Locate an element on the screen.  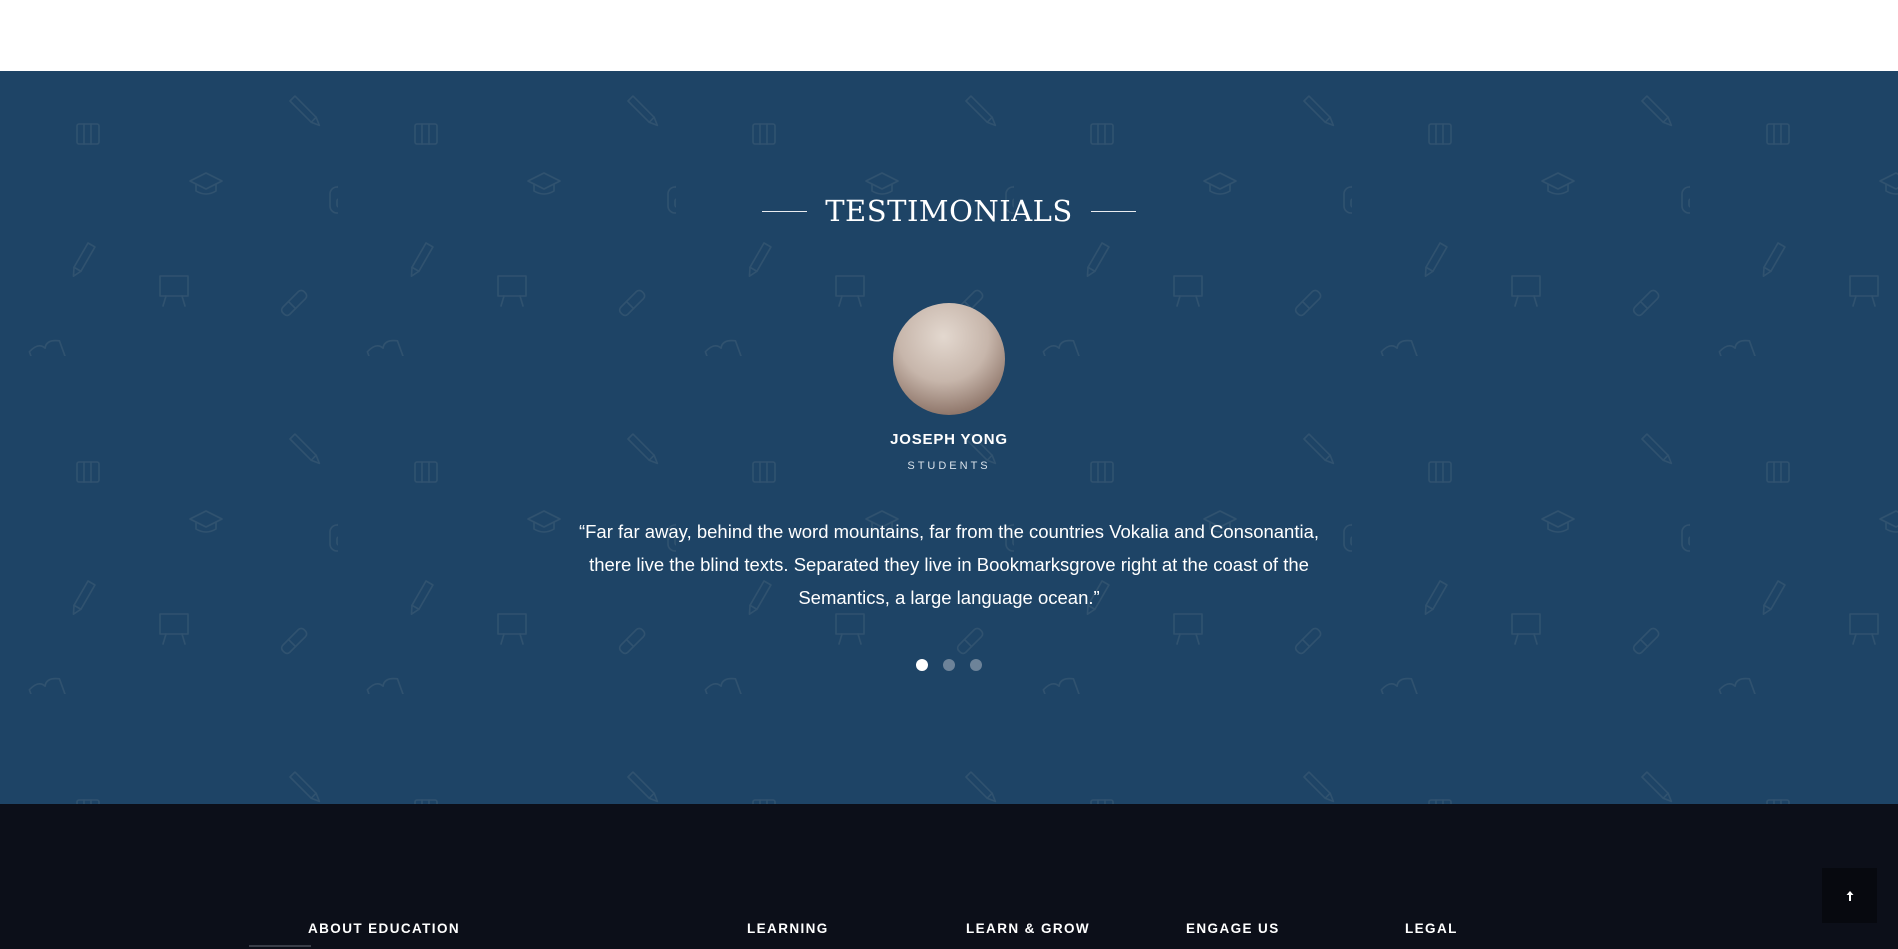
back-to-top-button is located at coordinates (1849, 895).